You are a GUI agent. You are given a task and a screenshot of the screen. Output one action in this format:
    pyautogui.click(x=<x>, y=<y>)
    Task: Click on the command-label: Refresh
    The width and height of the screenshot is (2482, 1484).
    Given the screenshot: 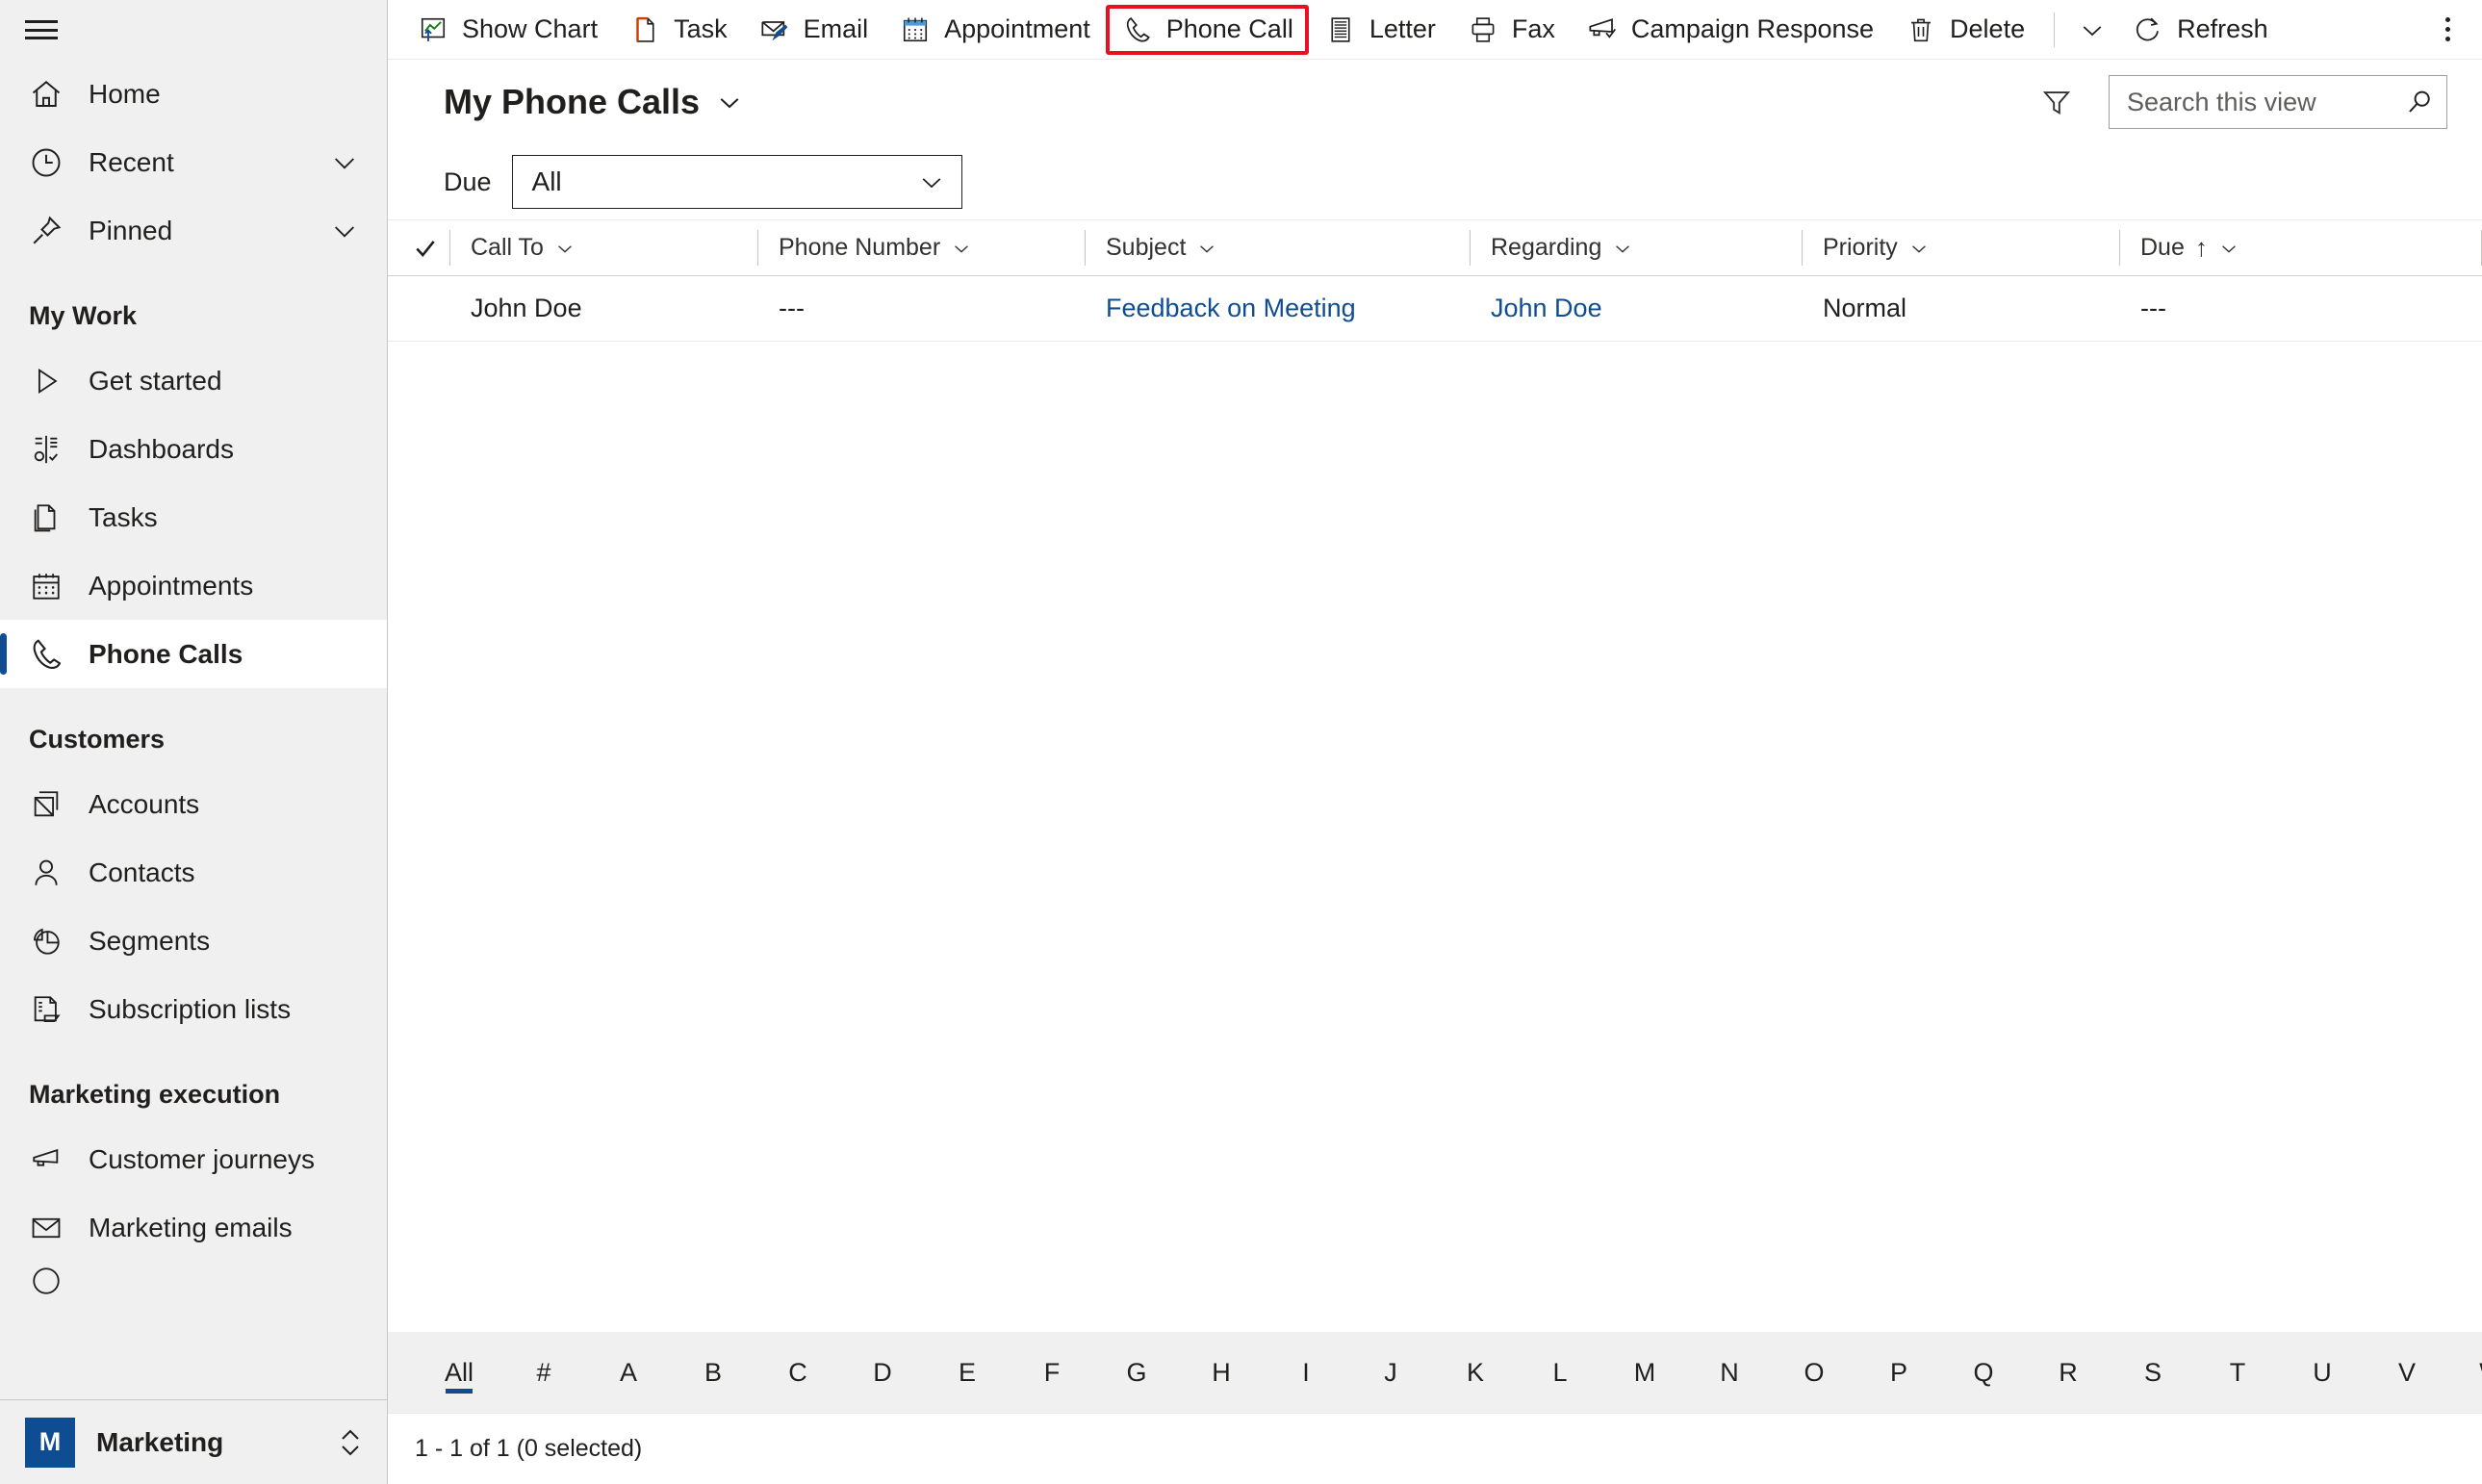 What is the action you would take?
    pyautogui.click(x=2222, y=29)
    